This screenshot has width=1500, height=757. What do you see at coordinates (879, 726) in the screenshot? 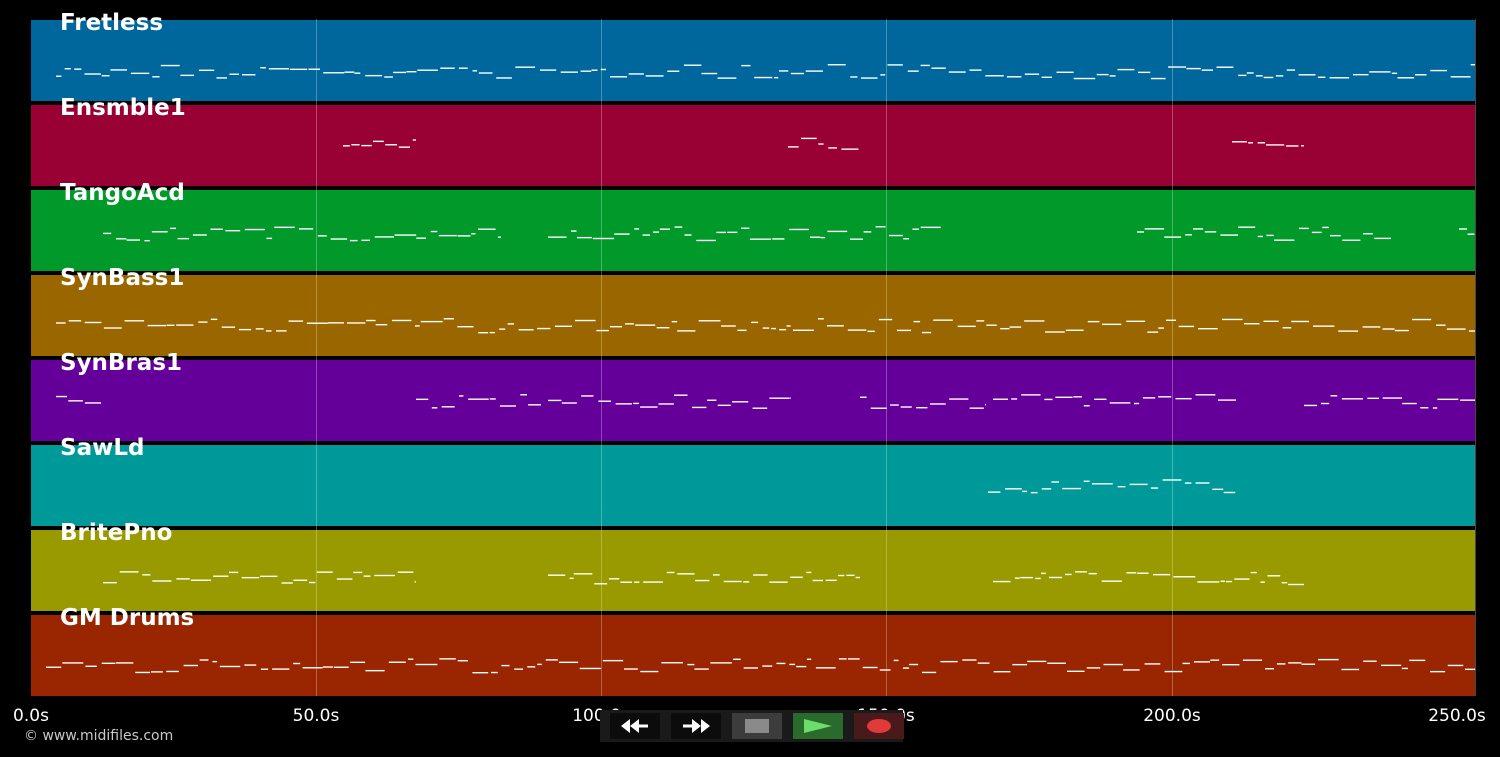
I see `record-button` at bounding box center [879, 726].